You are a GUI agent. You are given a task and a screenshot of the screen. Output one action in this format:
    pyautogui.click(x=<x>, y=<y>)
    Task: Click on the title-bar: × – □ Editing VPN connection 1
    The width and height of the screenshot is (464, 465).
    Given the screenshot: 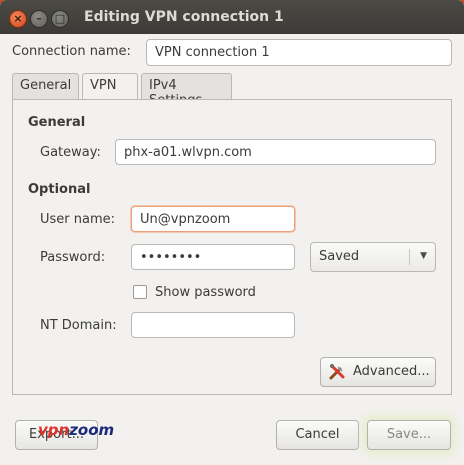 What is the action you would take?
    pyautogui.click(x=232, y=17)
    